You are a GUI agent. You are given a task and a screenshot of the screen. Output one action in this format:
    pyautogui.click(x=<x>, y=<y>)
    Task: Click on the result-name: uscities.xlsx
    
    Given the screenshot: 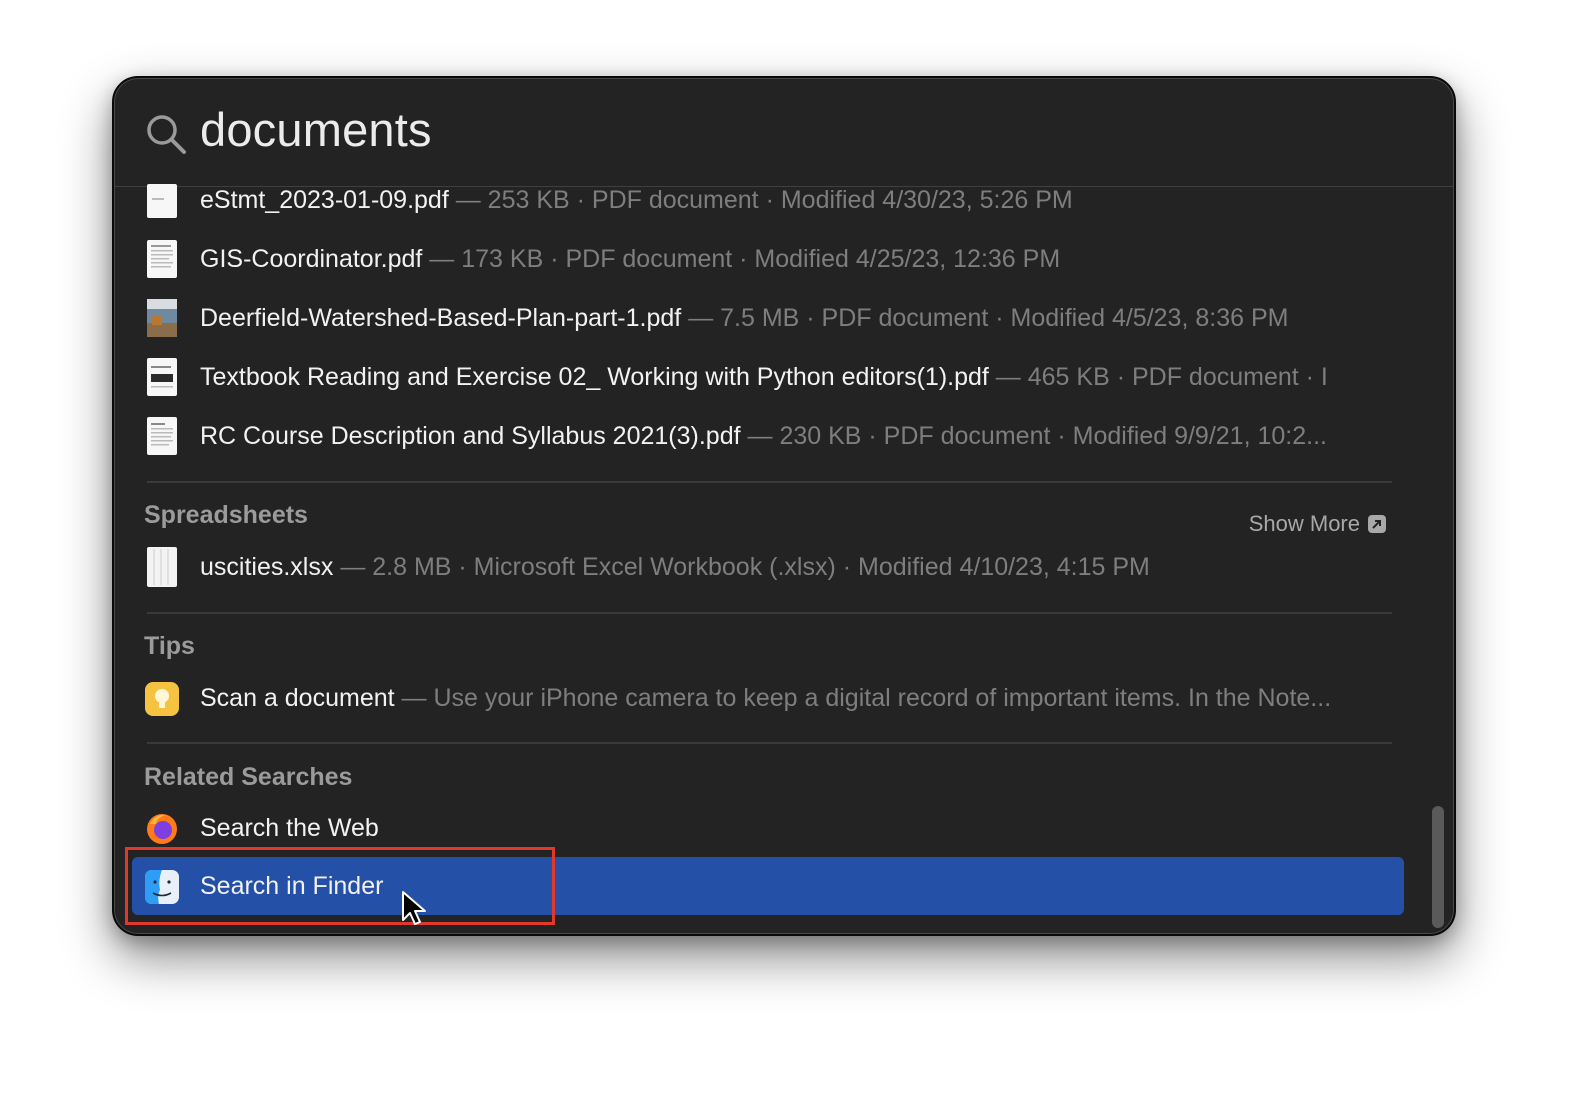 What is the action you would take?
    pyautogui.click(x=267, y=567)
    